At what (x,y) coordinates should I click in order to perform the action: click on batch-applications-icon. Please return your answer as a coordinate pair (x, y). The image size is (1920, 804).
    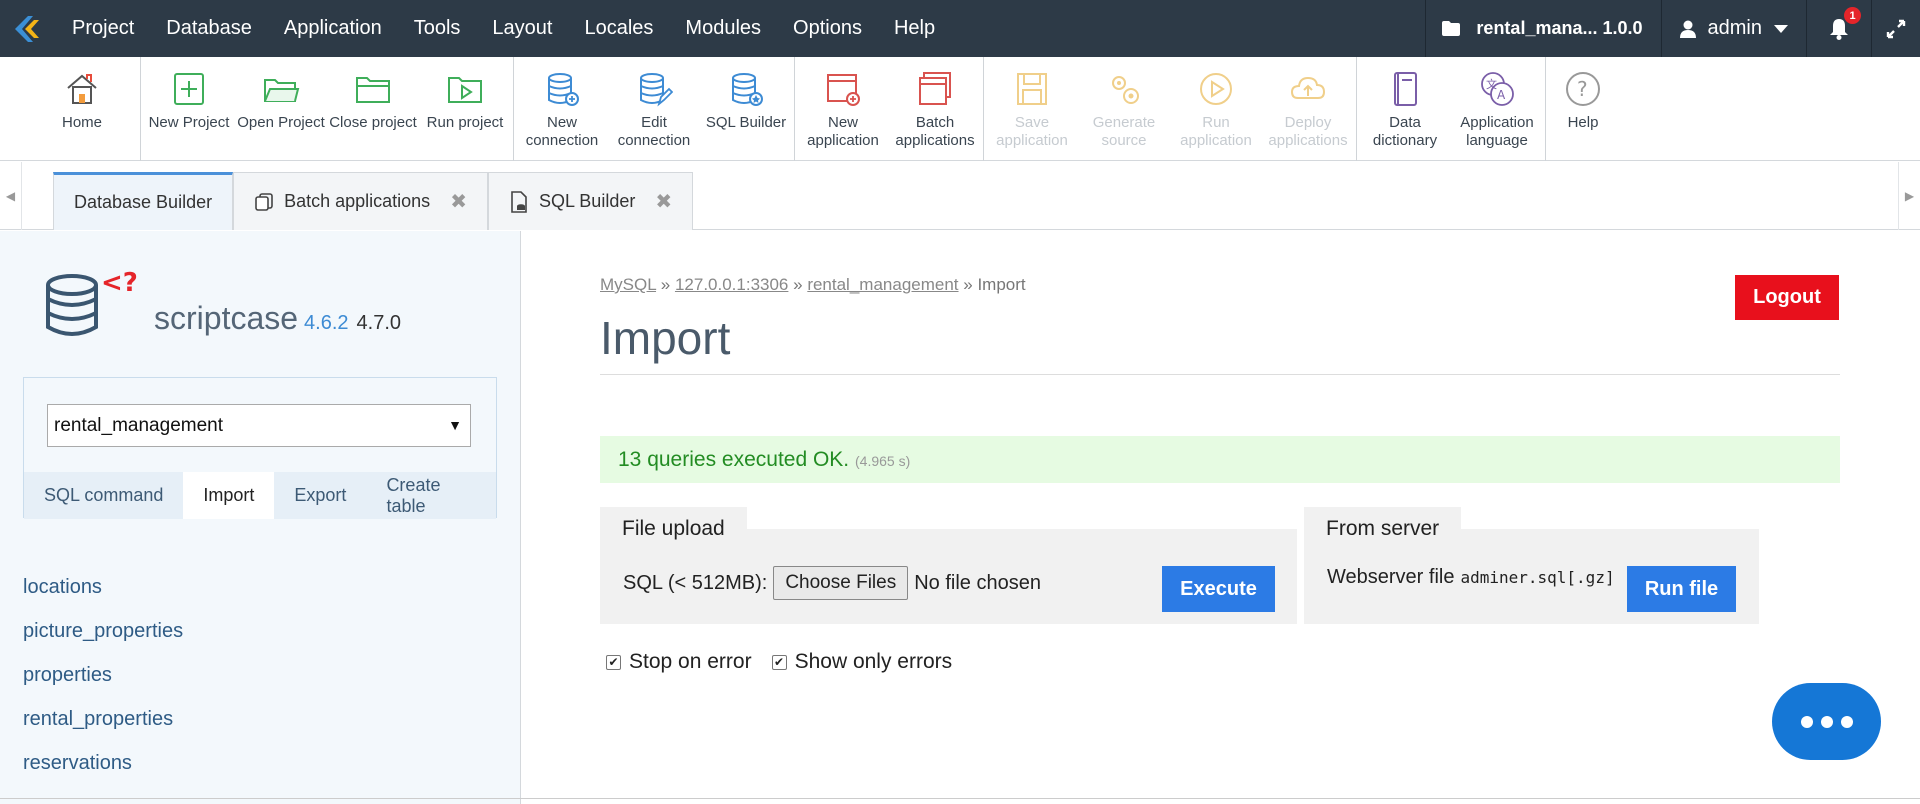
    Looking at the image, I should click on (935, 88).